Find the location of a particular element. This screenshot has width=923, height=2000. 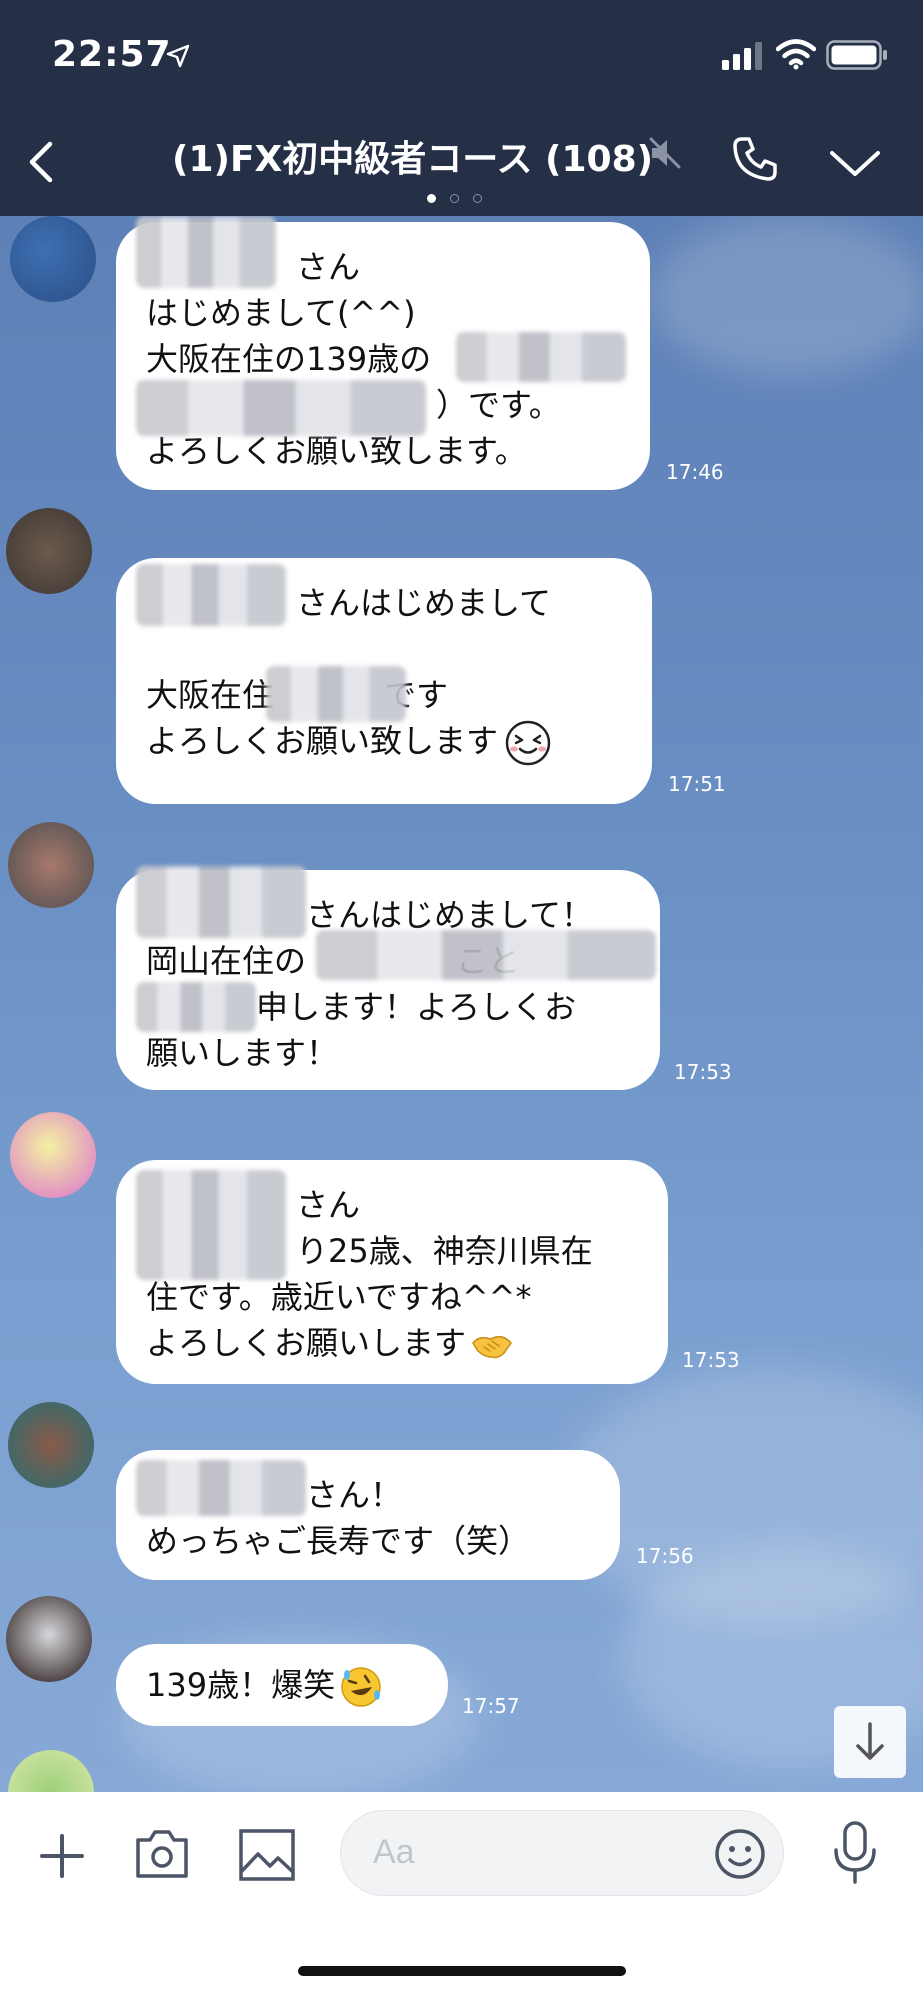

message-bubble: さんはじめまして！ 岡山在住のこと 申します！よろしくお 願いします！ is located at coordinates (388, 978).